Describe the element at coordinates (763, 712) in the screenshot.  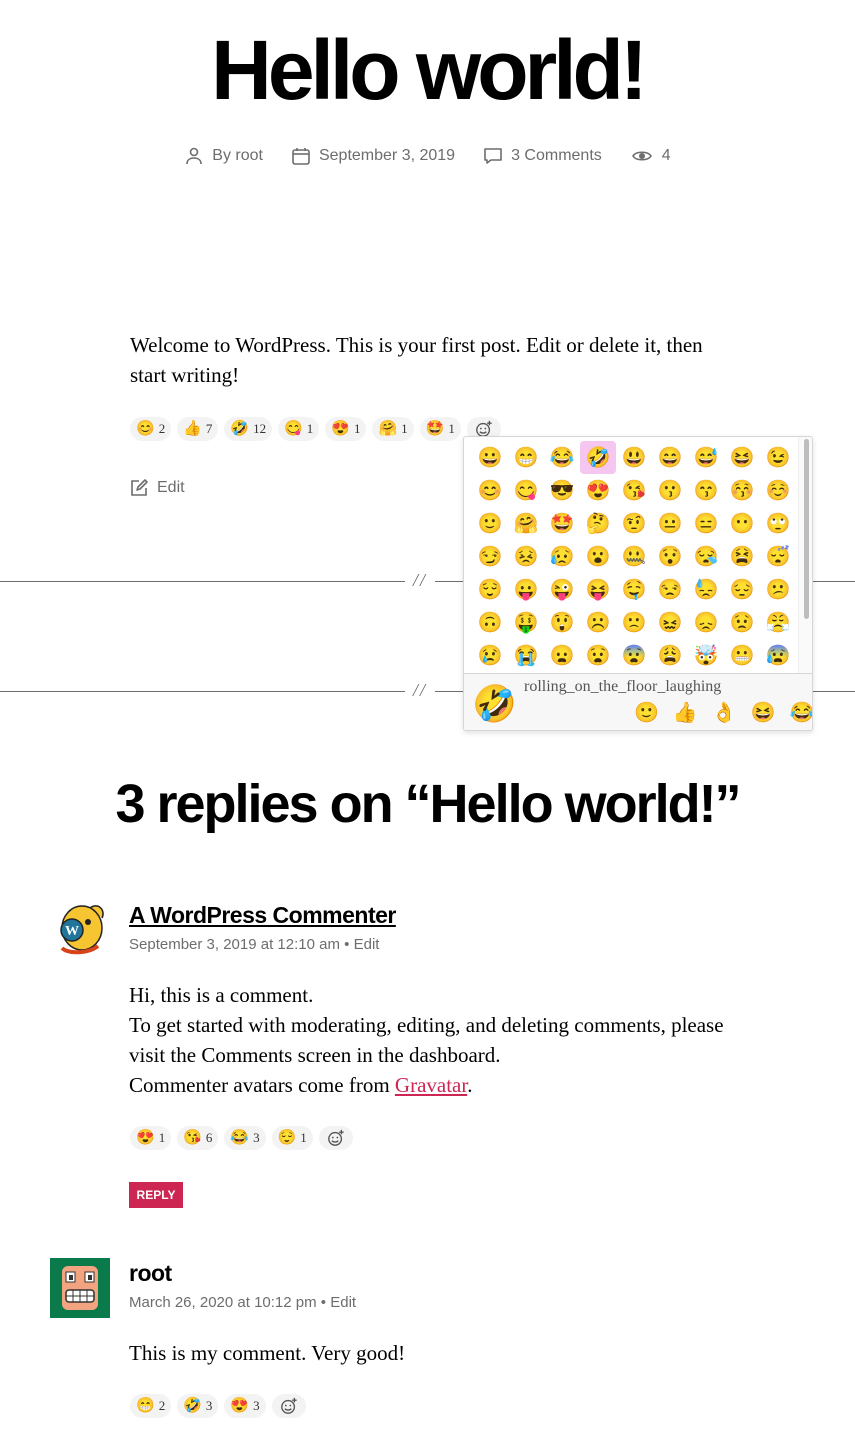
I see `quick-emoji-option: 😆` at that location.